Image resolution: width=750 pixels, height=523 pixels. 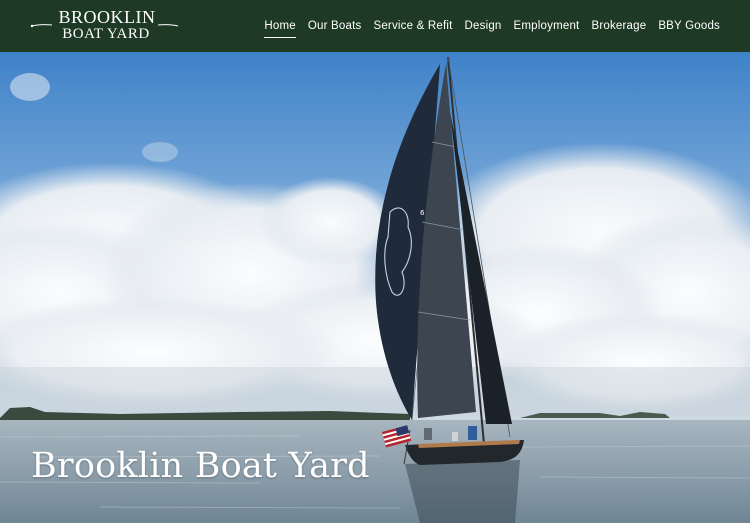 What do you see at coordinates (200, 466) in the screenshot?
I see `hero-title: Brooklin Boat Yard` at bounding box center [200, 466].